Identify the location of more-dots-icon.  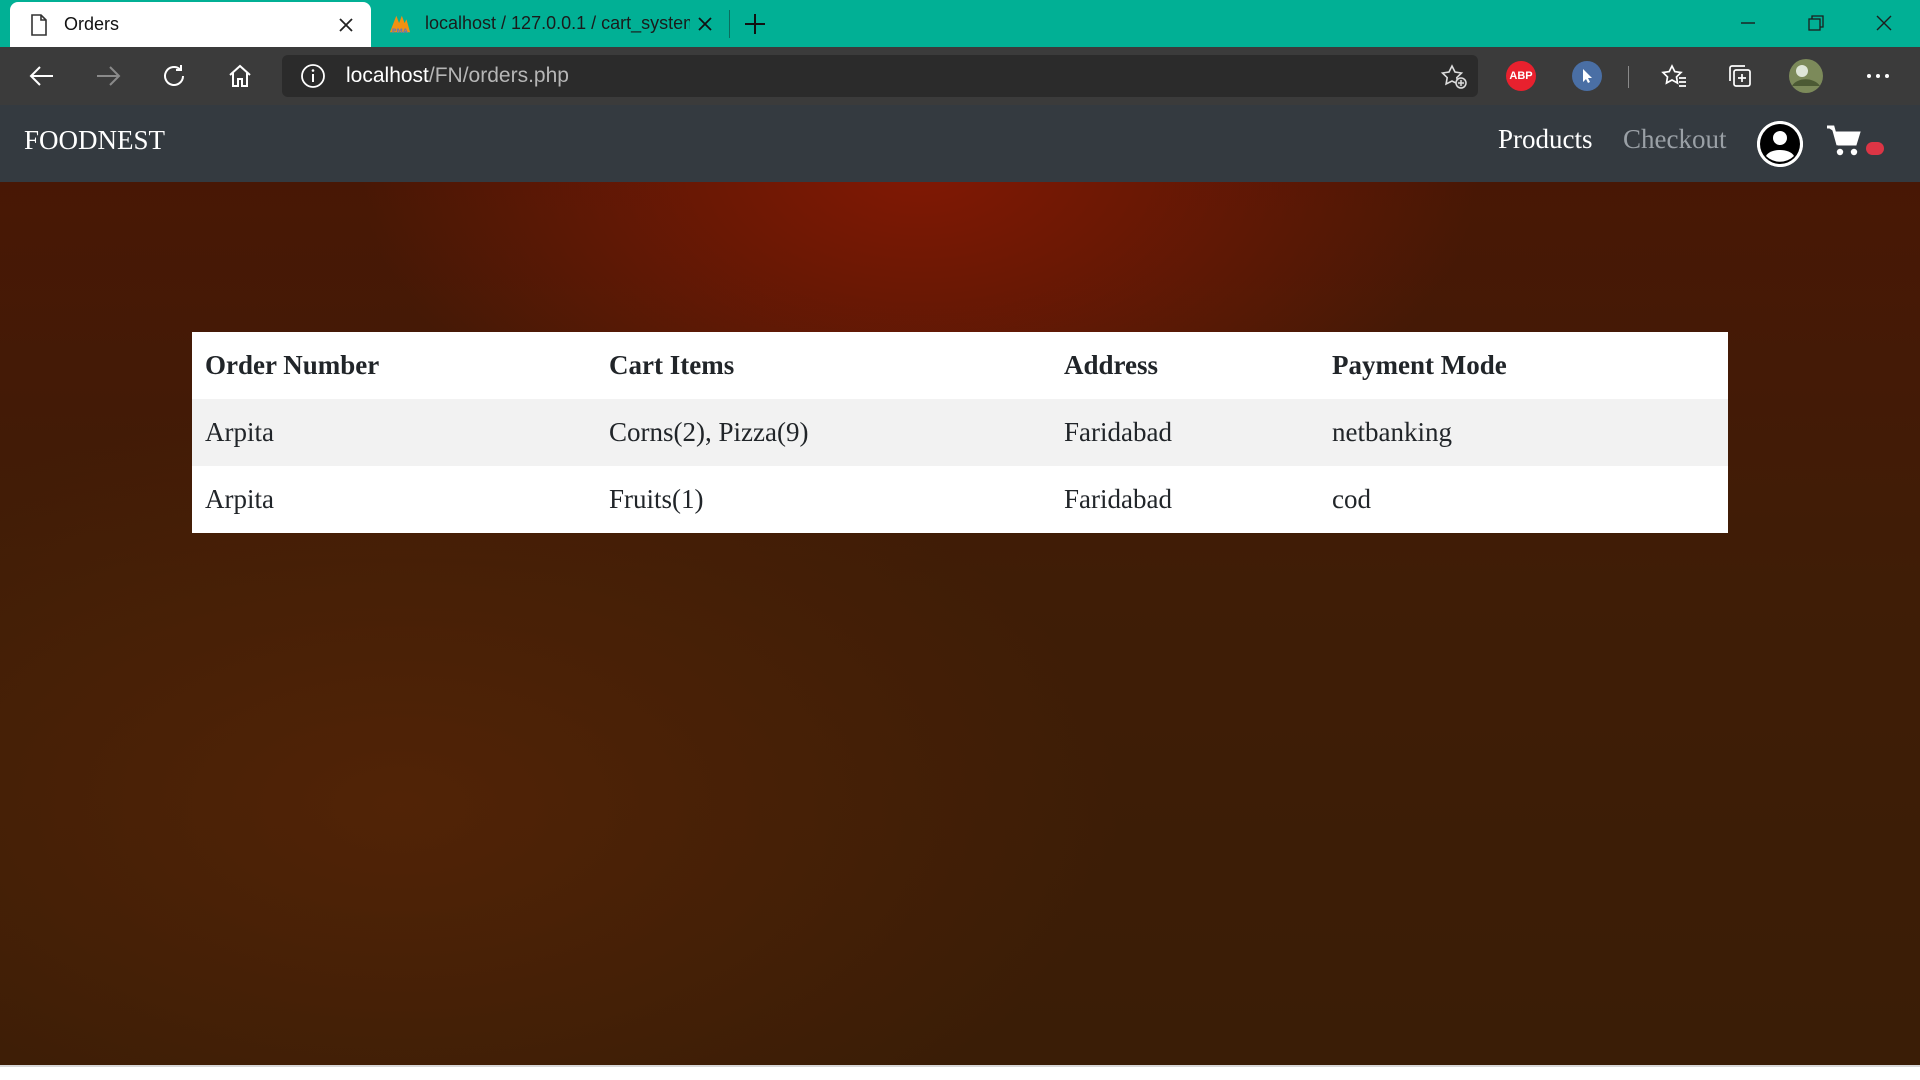
(1878, 76).